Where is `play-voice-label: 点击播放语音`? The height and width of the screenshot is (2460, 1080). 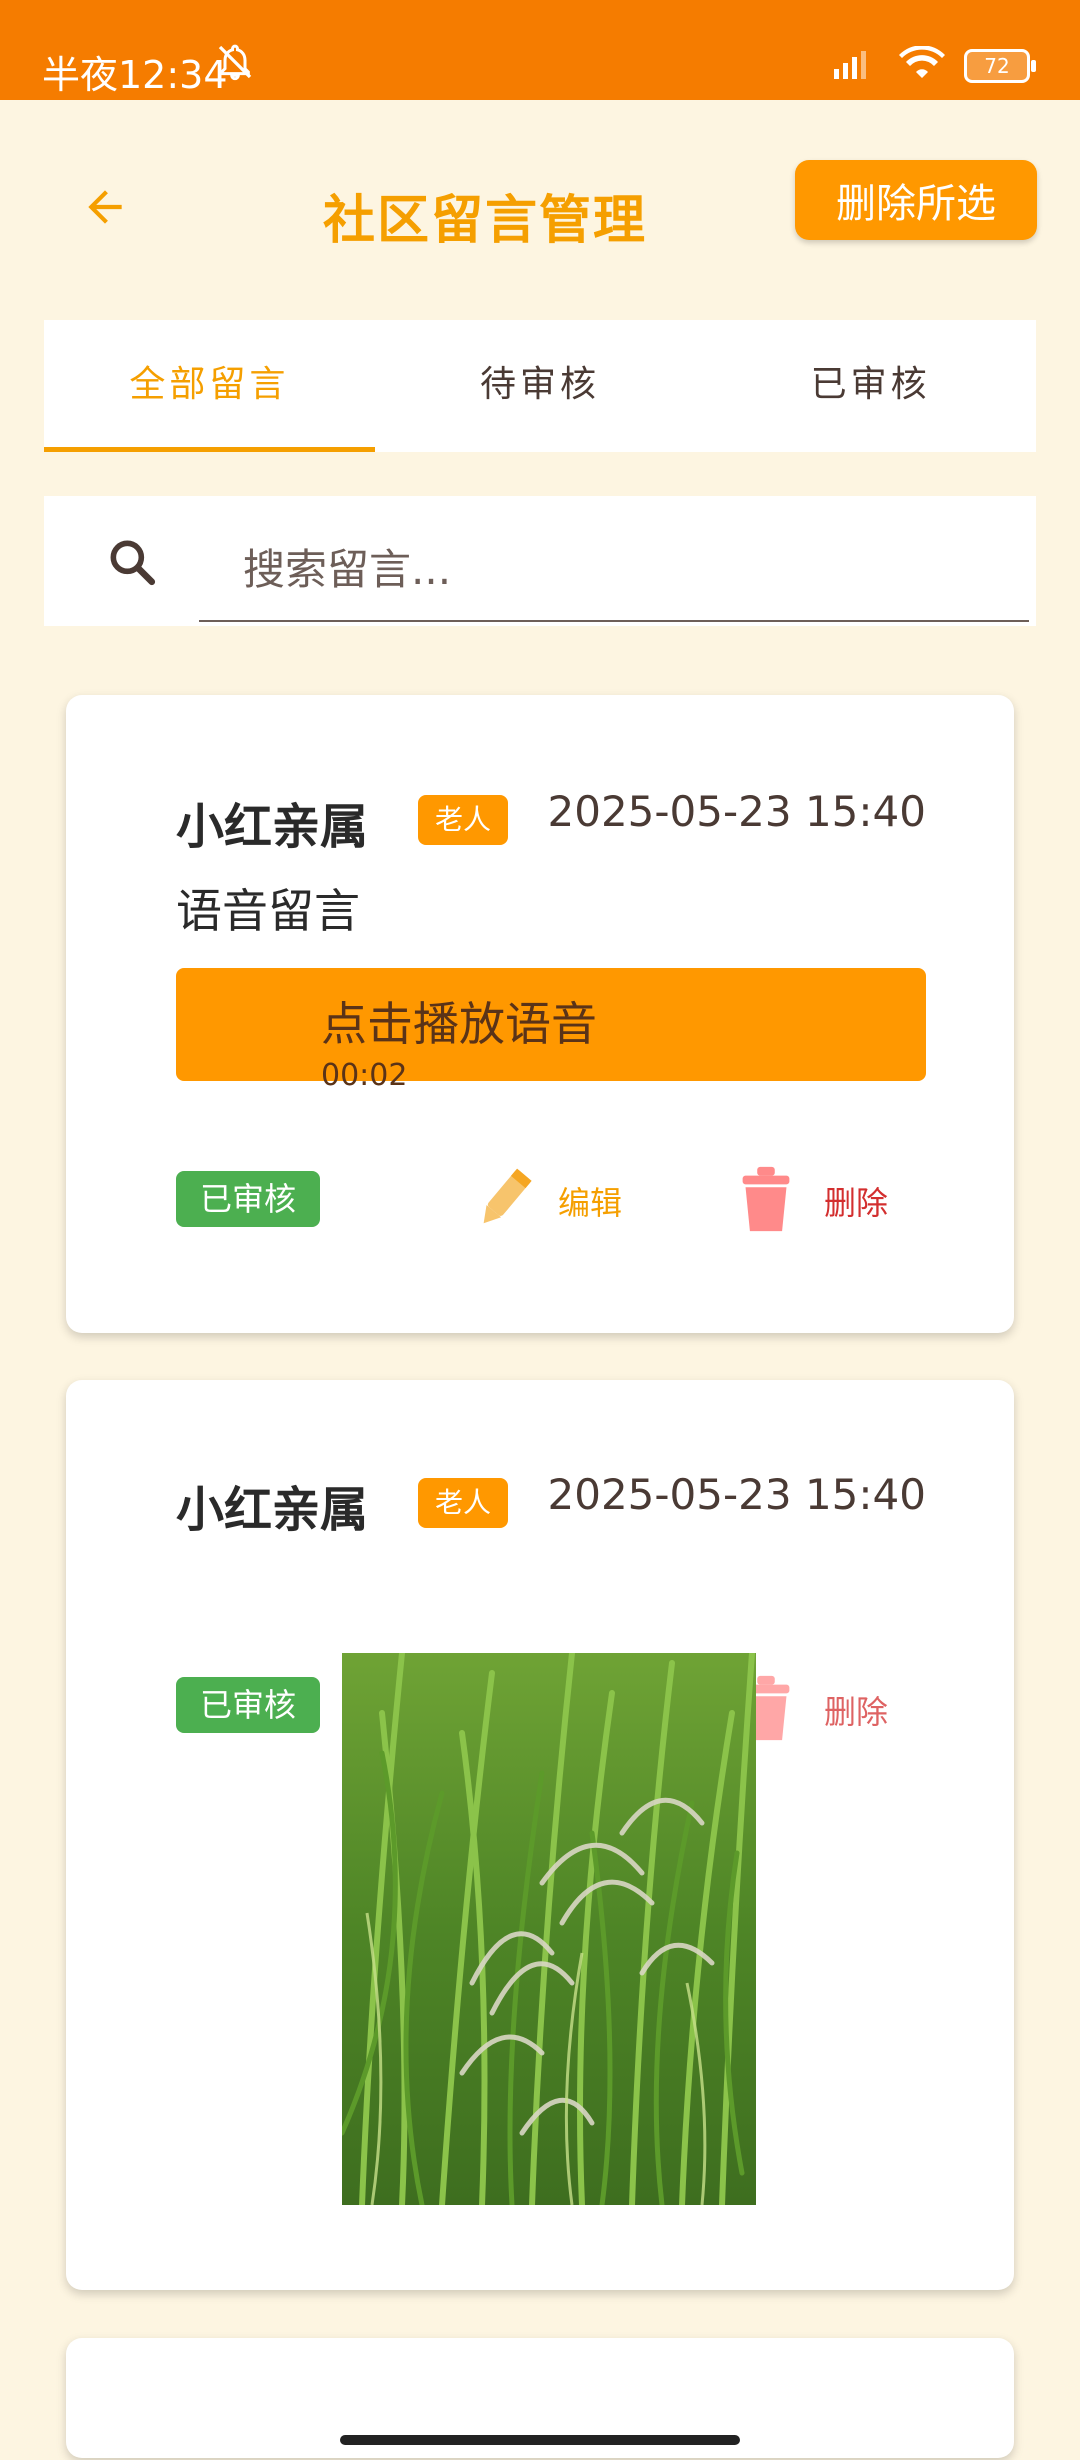
play-voice-label: 点击播放语音 is located at coordinates (459, 1024).